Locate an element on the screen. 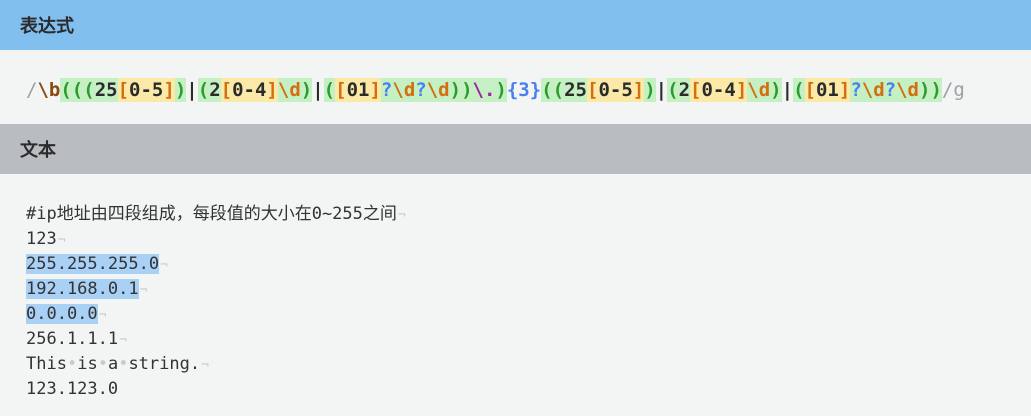  line-text: 255.255.255.0 is located at coordinates (93, 264).